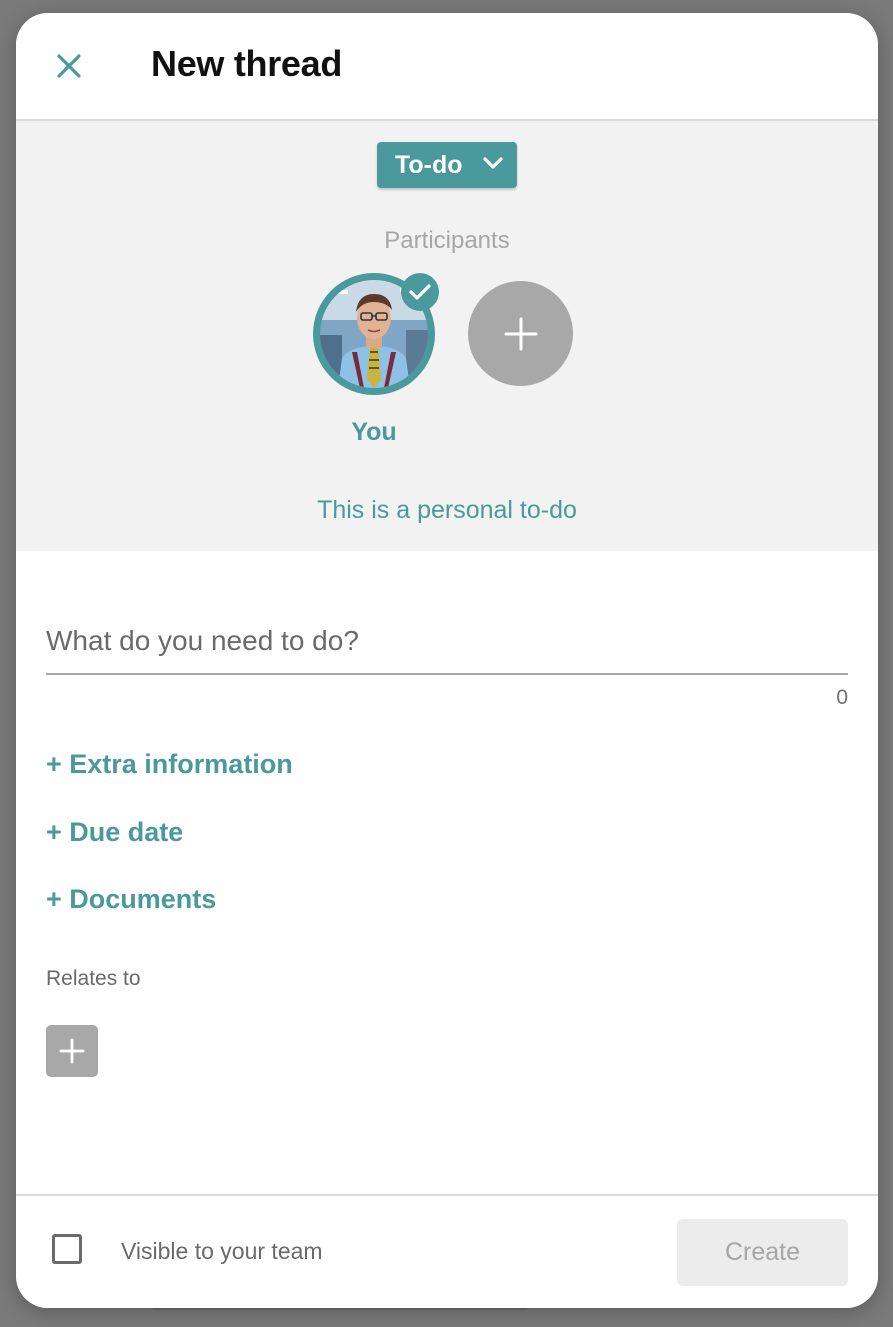  What do you see at coordinates (131, 899) in the screenshot?
I see `add-documents-link: + Documents` at bounding box center [131, 899].